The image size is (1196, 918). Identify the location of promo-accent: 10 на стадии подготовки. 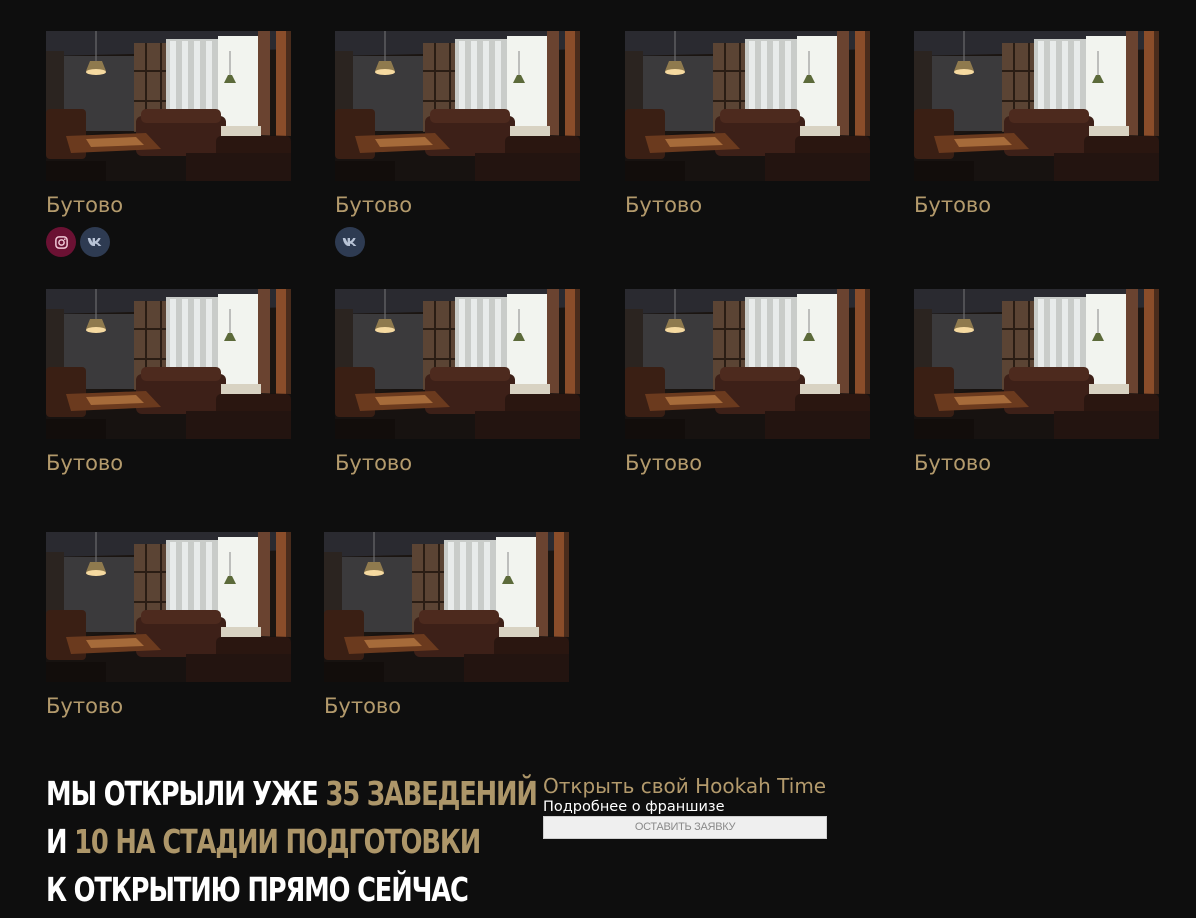
(277, 841).